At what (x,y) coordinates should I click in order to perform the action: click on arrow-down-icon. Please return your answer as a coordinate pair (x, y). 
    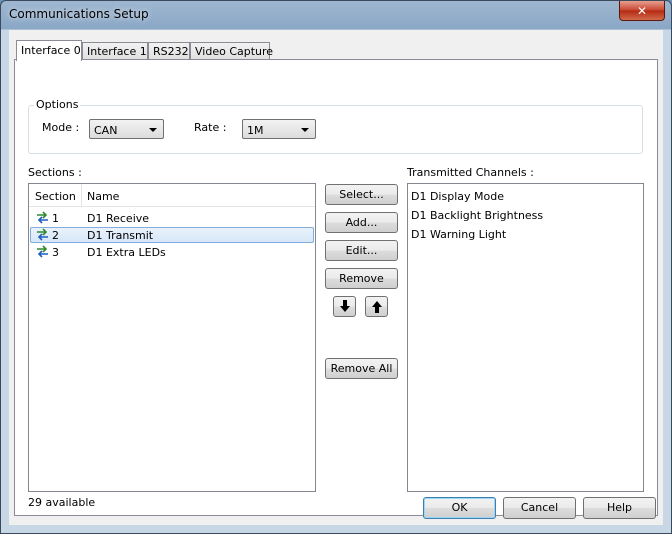
    Looking at the image, I should click on (345, 306).